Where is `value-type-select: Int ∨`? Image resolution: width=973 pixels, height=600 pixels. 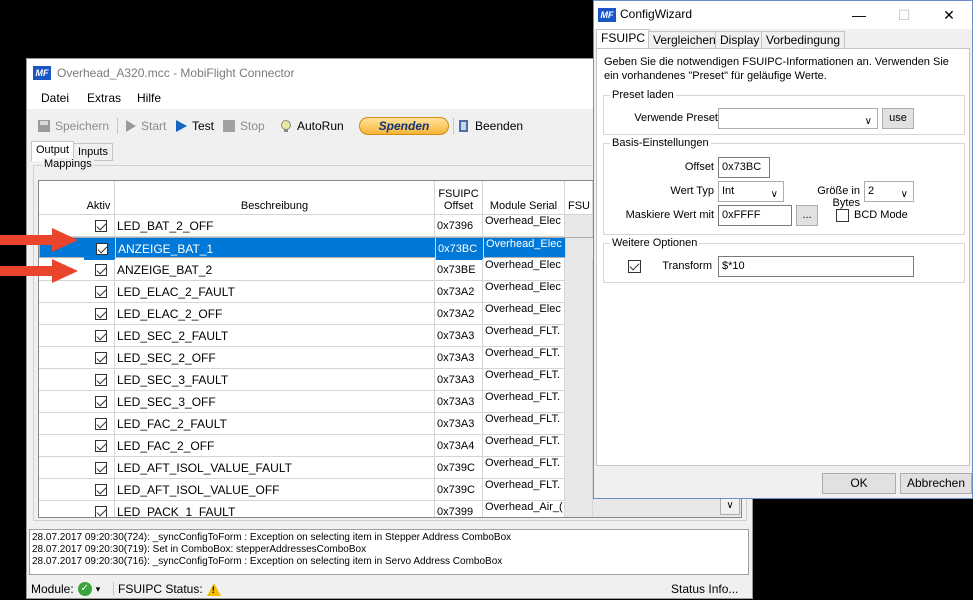 value-type-select: Int ∨ is located at coordinates (751, 191).